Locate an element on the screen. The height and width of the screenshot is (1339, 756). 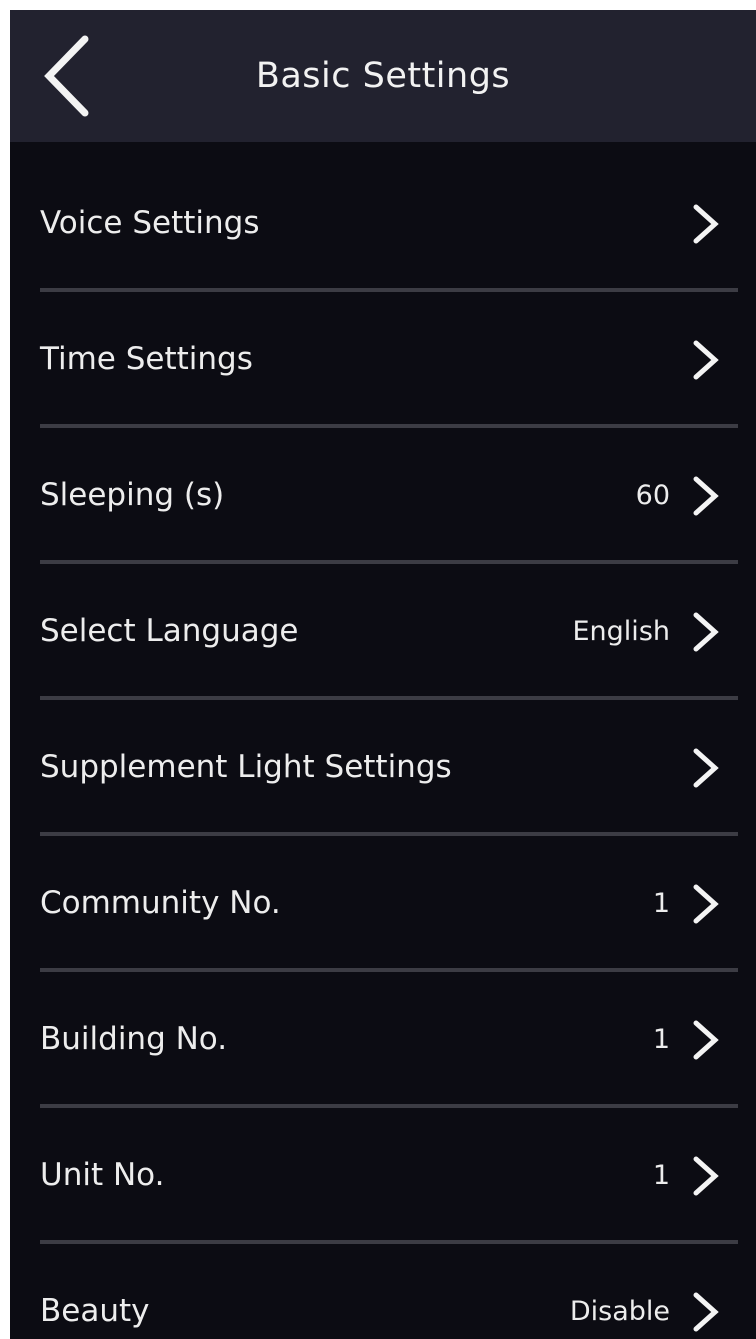
header-bar: Basic Settings is located at coordinates (383, 76).